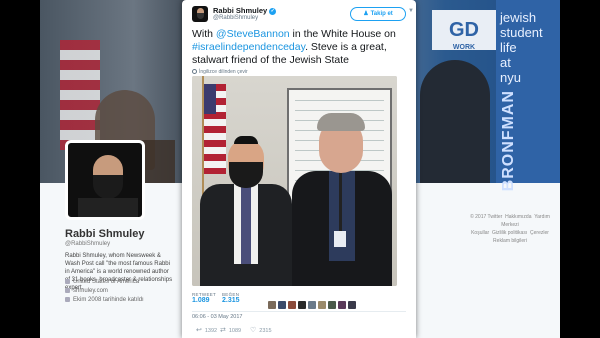 The height and width of the screenshot is (338, 600). Describe the element at coordinates (518, 217) in the screenshot. I see `footer-link: Hakkımızda` at that location.